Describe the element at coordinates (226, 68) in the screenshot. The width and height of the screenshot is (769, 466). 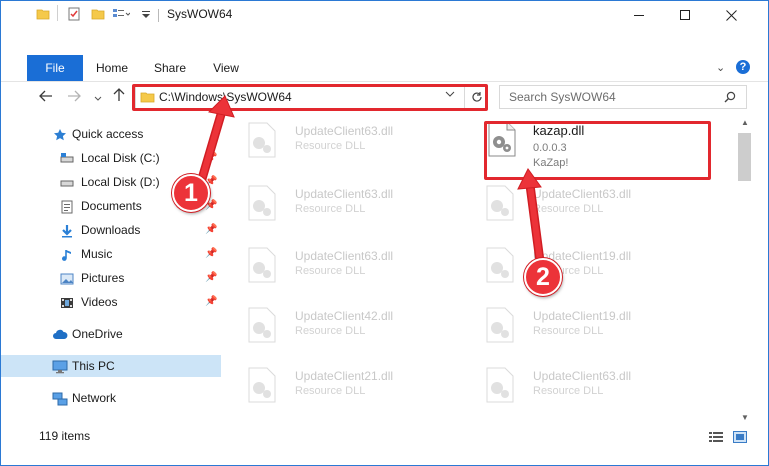
I see `tab-view: View` at that location.